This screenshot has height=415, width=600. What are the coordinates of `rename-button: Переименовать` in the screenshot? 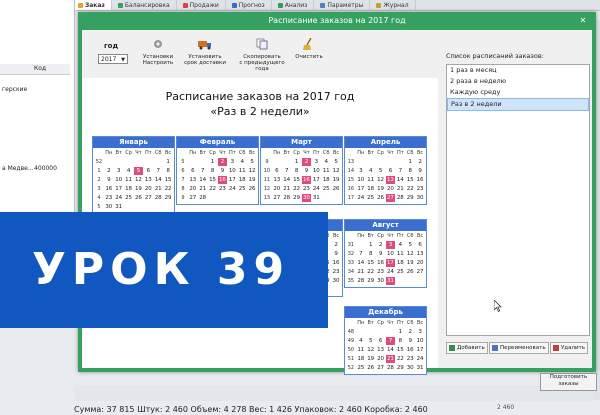 It's located at (519, 348).